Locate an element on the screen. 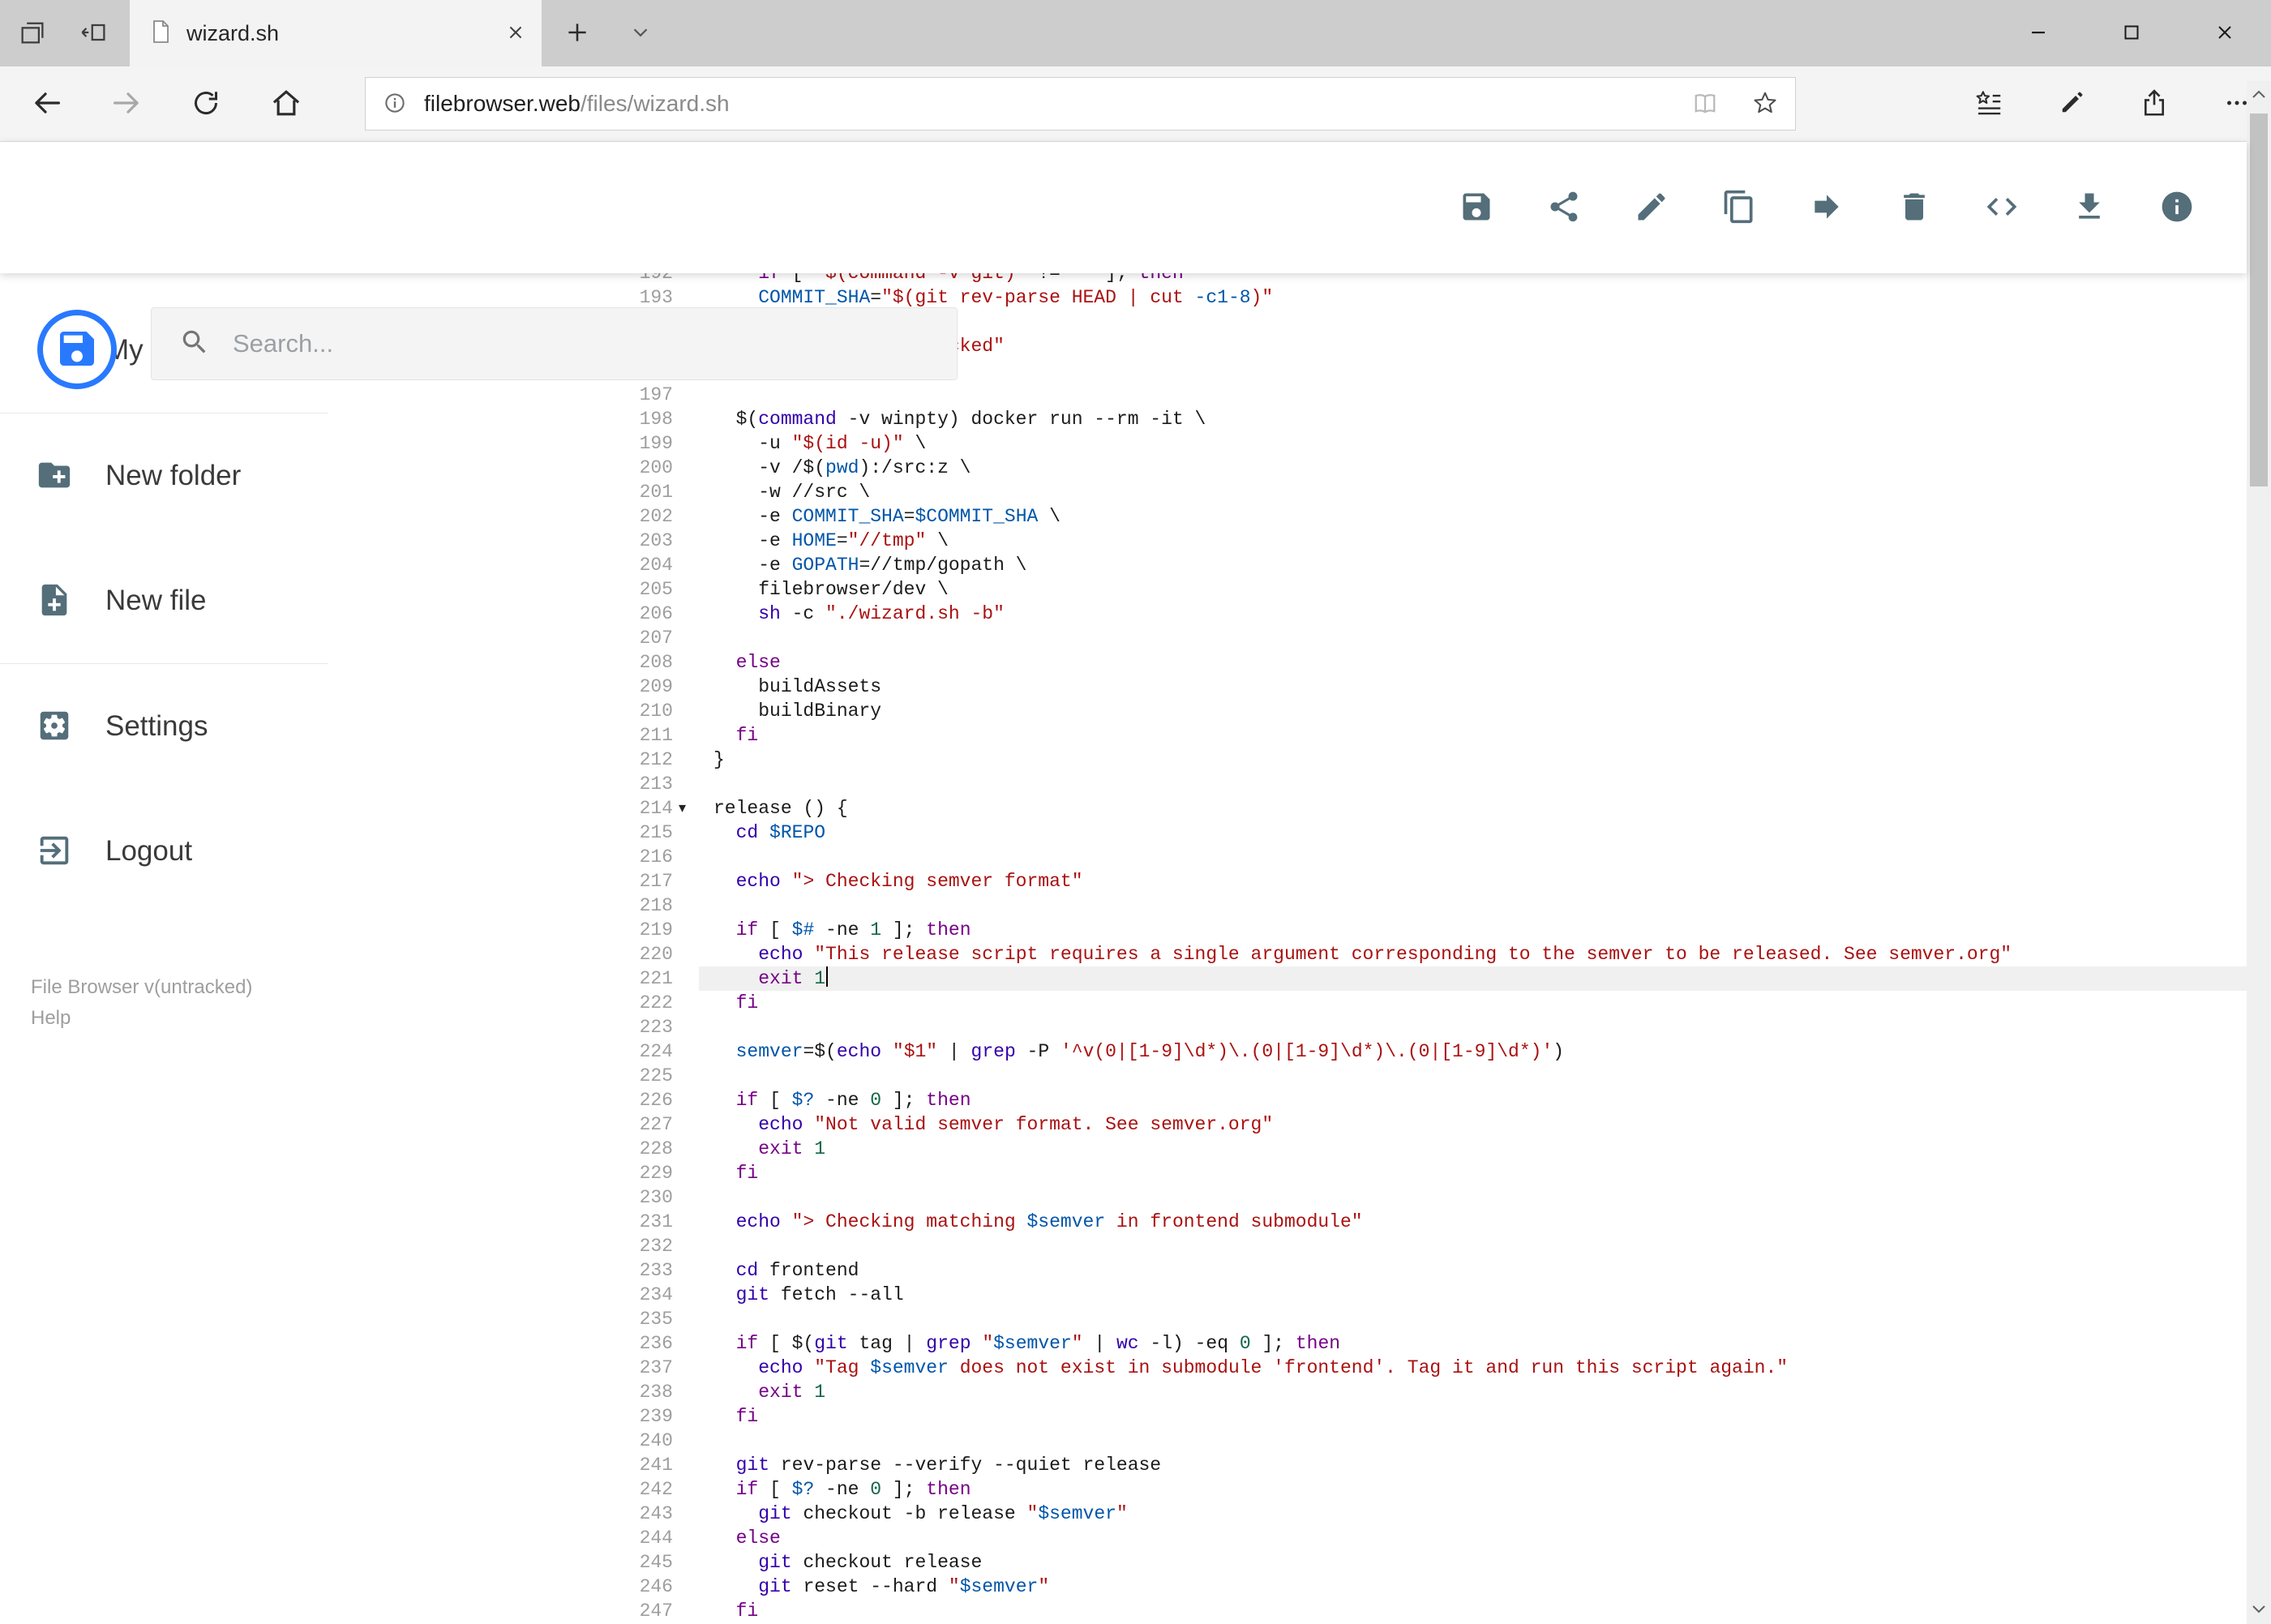 The image size is (2271, 1624). code-line: 207 is located at coordinates (1287, 638).